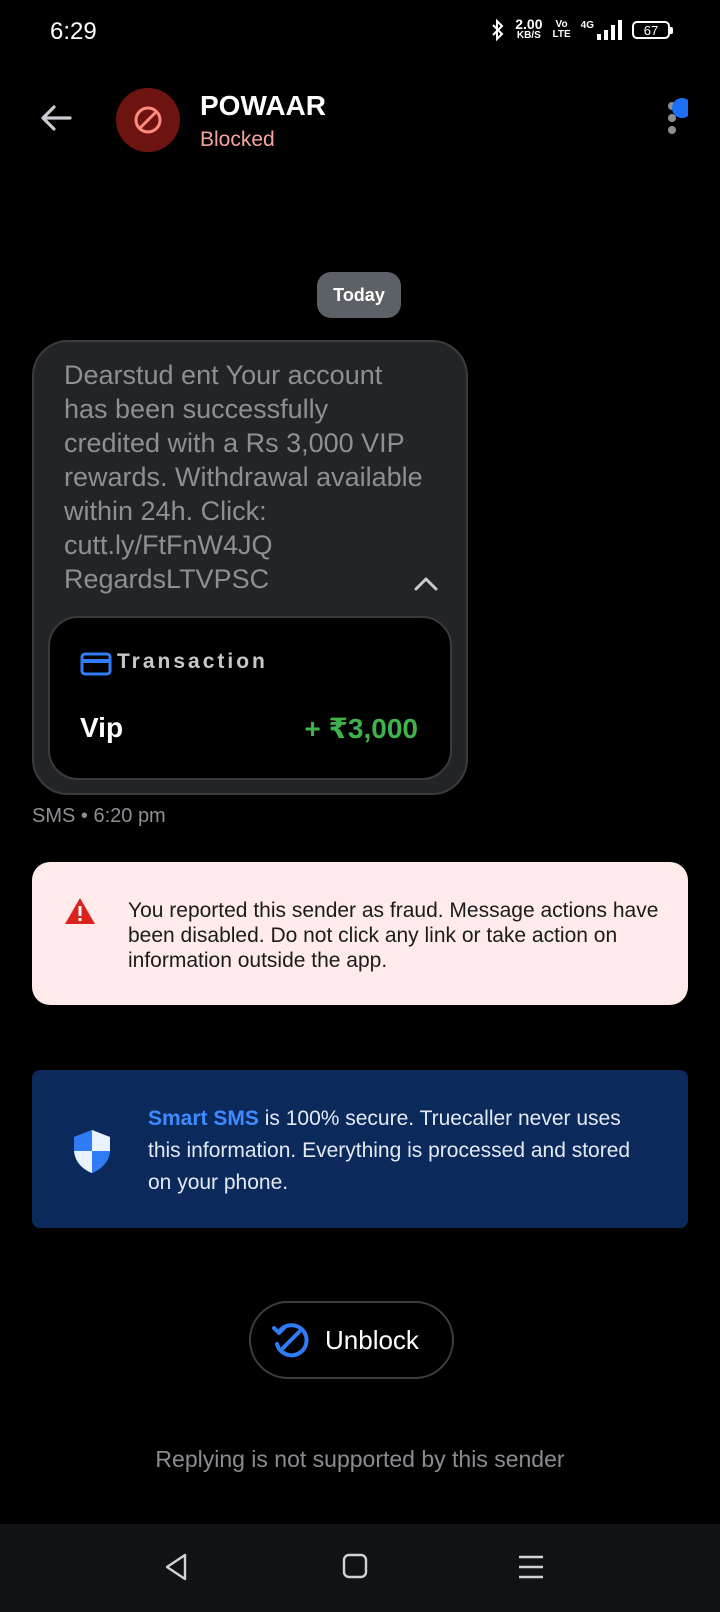  Describe the element at coordinates (203, 1118) in the screenshot. I see `smart-sms-brand: Smart SMS` at that location.